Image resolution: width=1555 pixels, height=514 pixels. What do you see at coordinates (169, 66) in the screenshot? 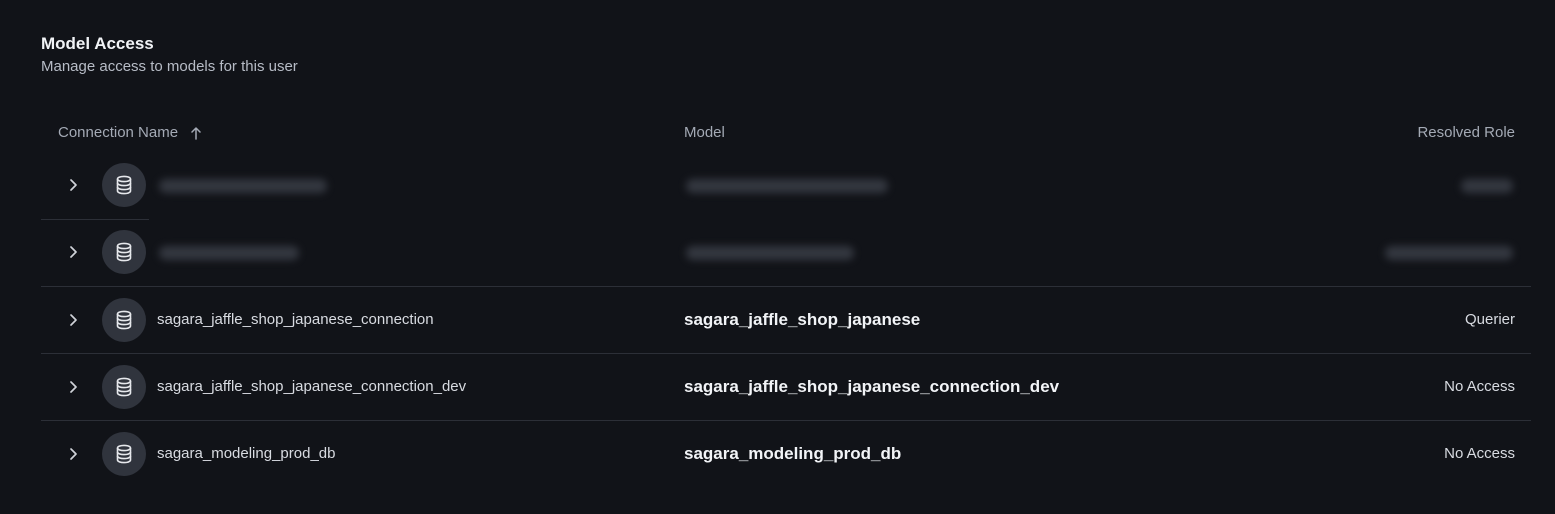
I see `section-subtitle: Manage access to models for this user` at bounding box center [169, 66].